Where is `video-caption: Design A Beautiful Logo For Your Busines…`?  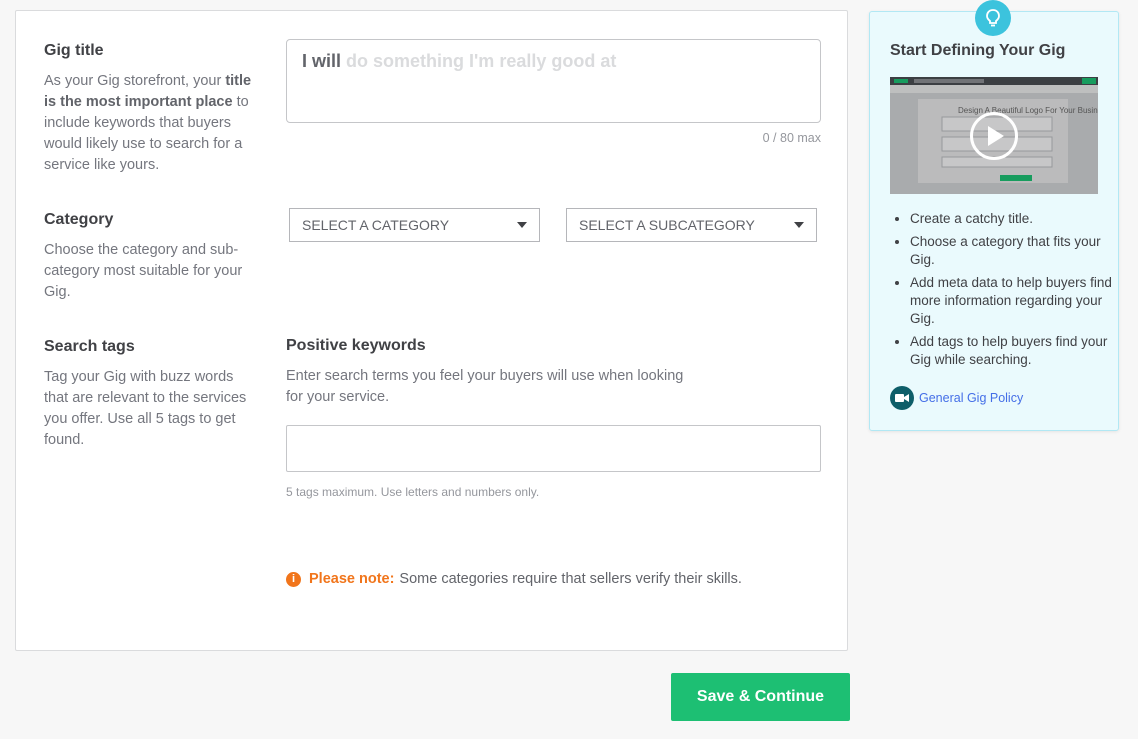 video-caption: Design A Beautiful Logo For Your Busines… is located at coordinates (1028, 110).